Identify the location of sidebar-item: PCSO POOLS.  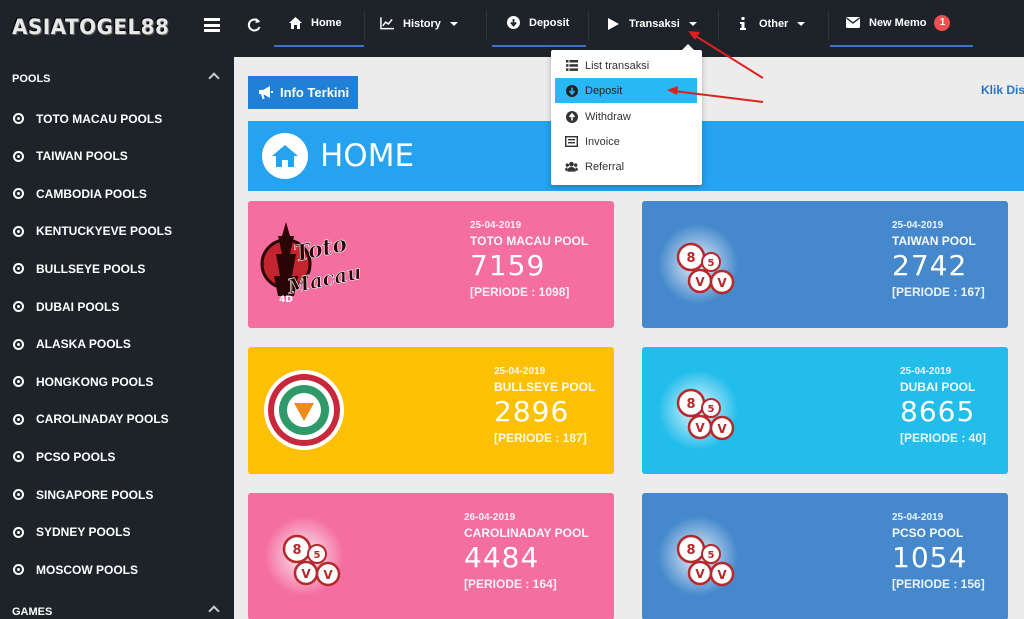
(117, 456).